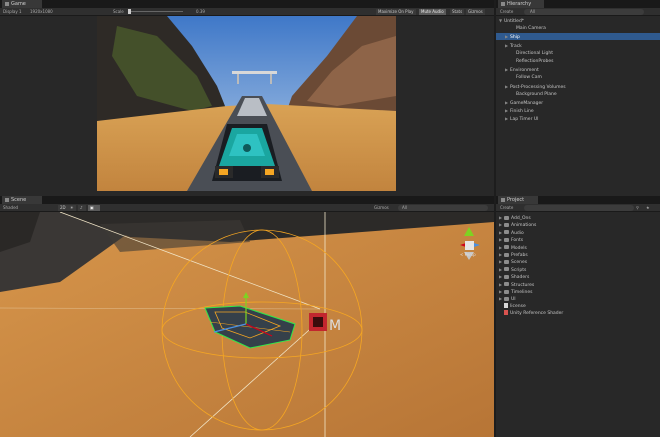 This screenshot has height=437, width=660. I want to click on maximize-on-play-toggle: Maximize On Play, so click(396, 12).